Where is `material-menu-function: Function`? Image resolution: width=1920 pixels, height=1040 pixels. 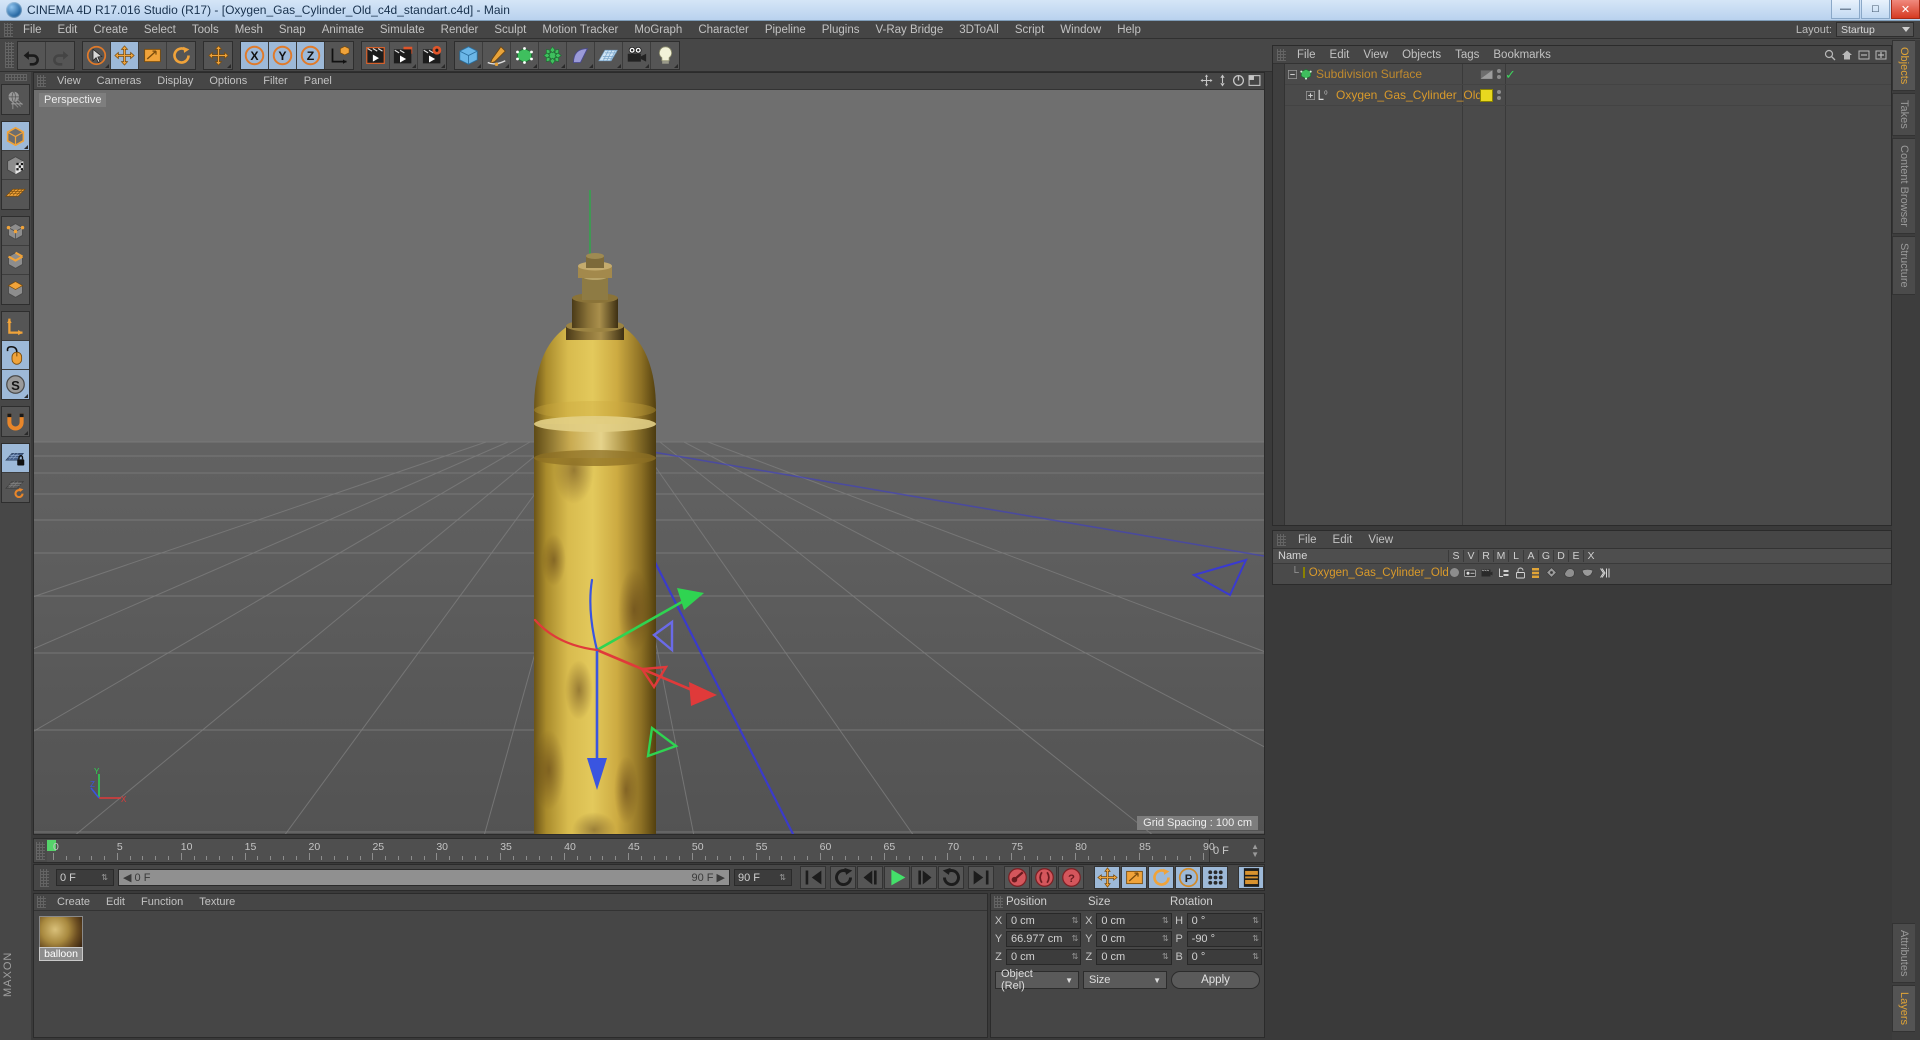 material-menu-function: Function is located at coordinates (162, 902).